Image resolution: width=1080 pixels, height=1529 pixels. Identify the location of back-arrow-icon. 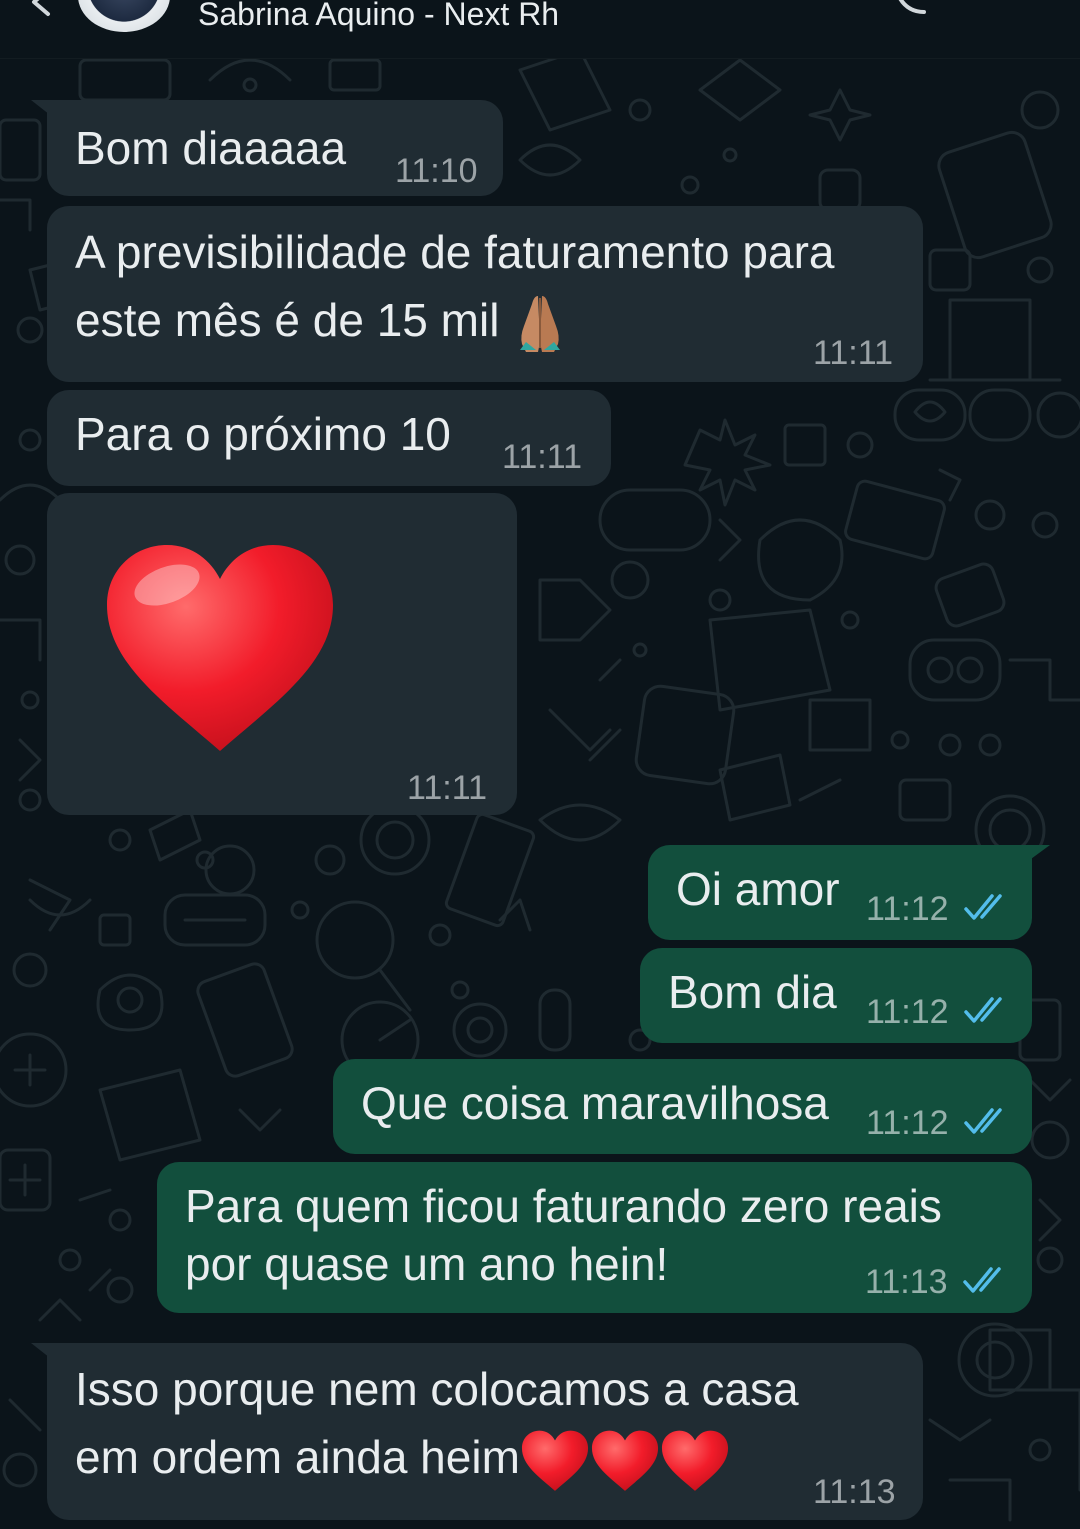
(42, 11).